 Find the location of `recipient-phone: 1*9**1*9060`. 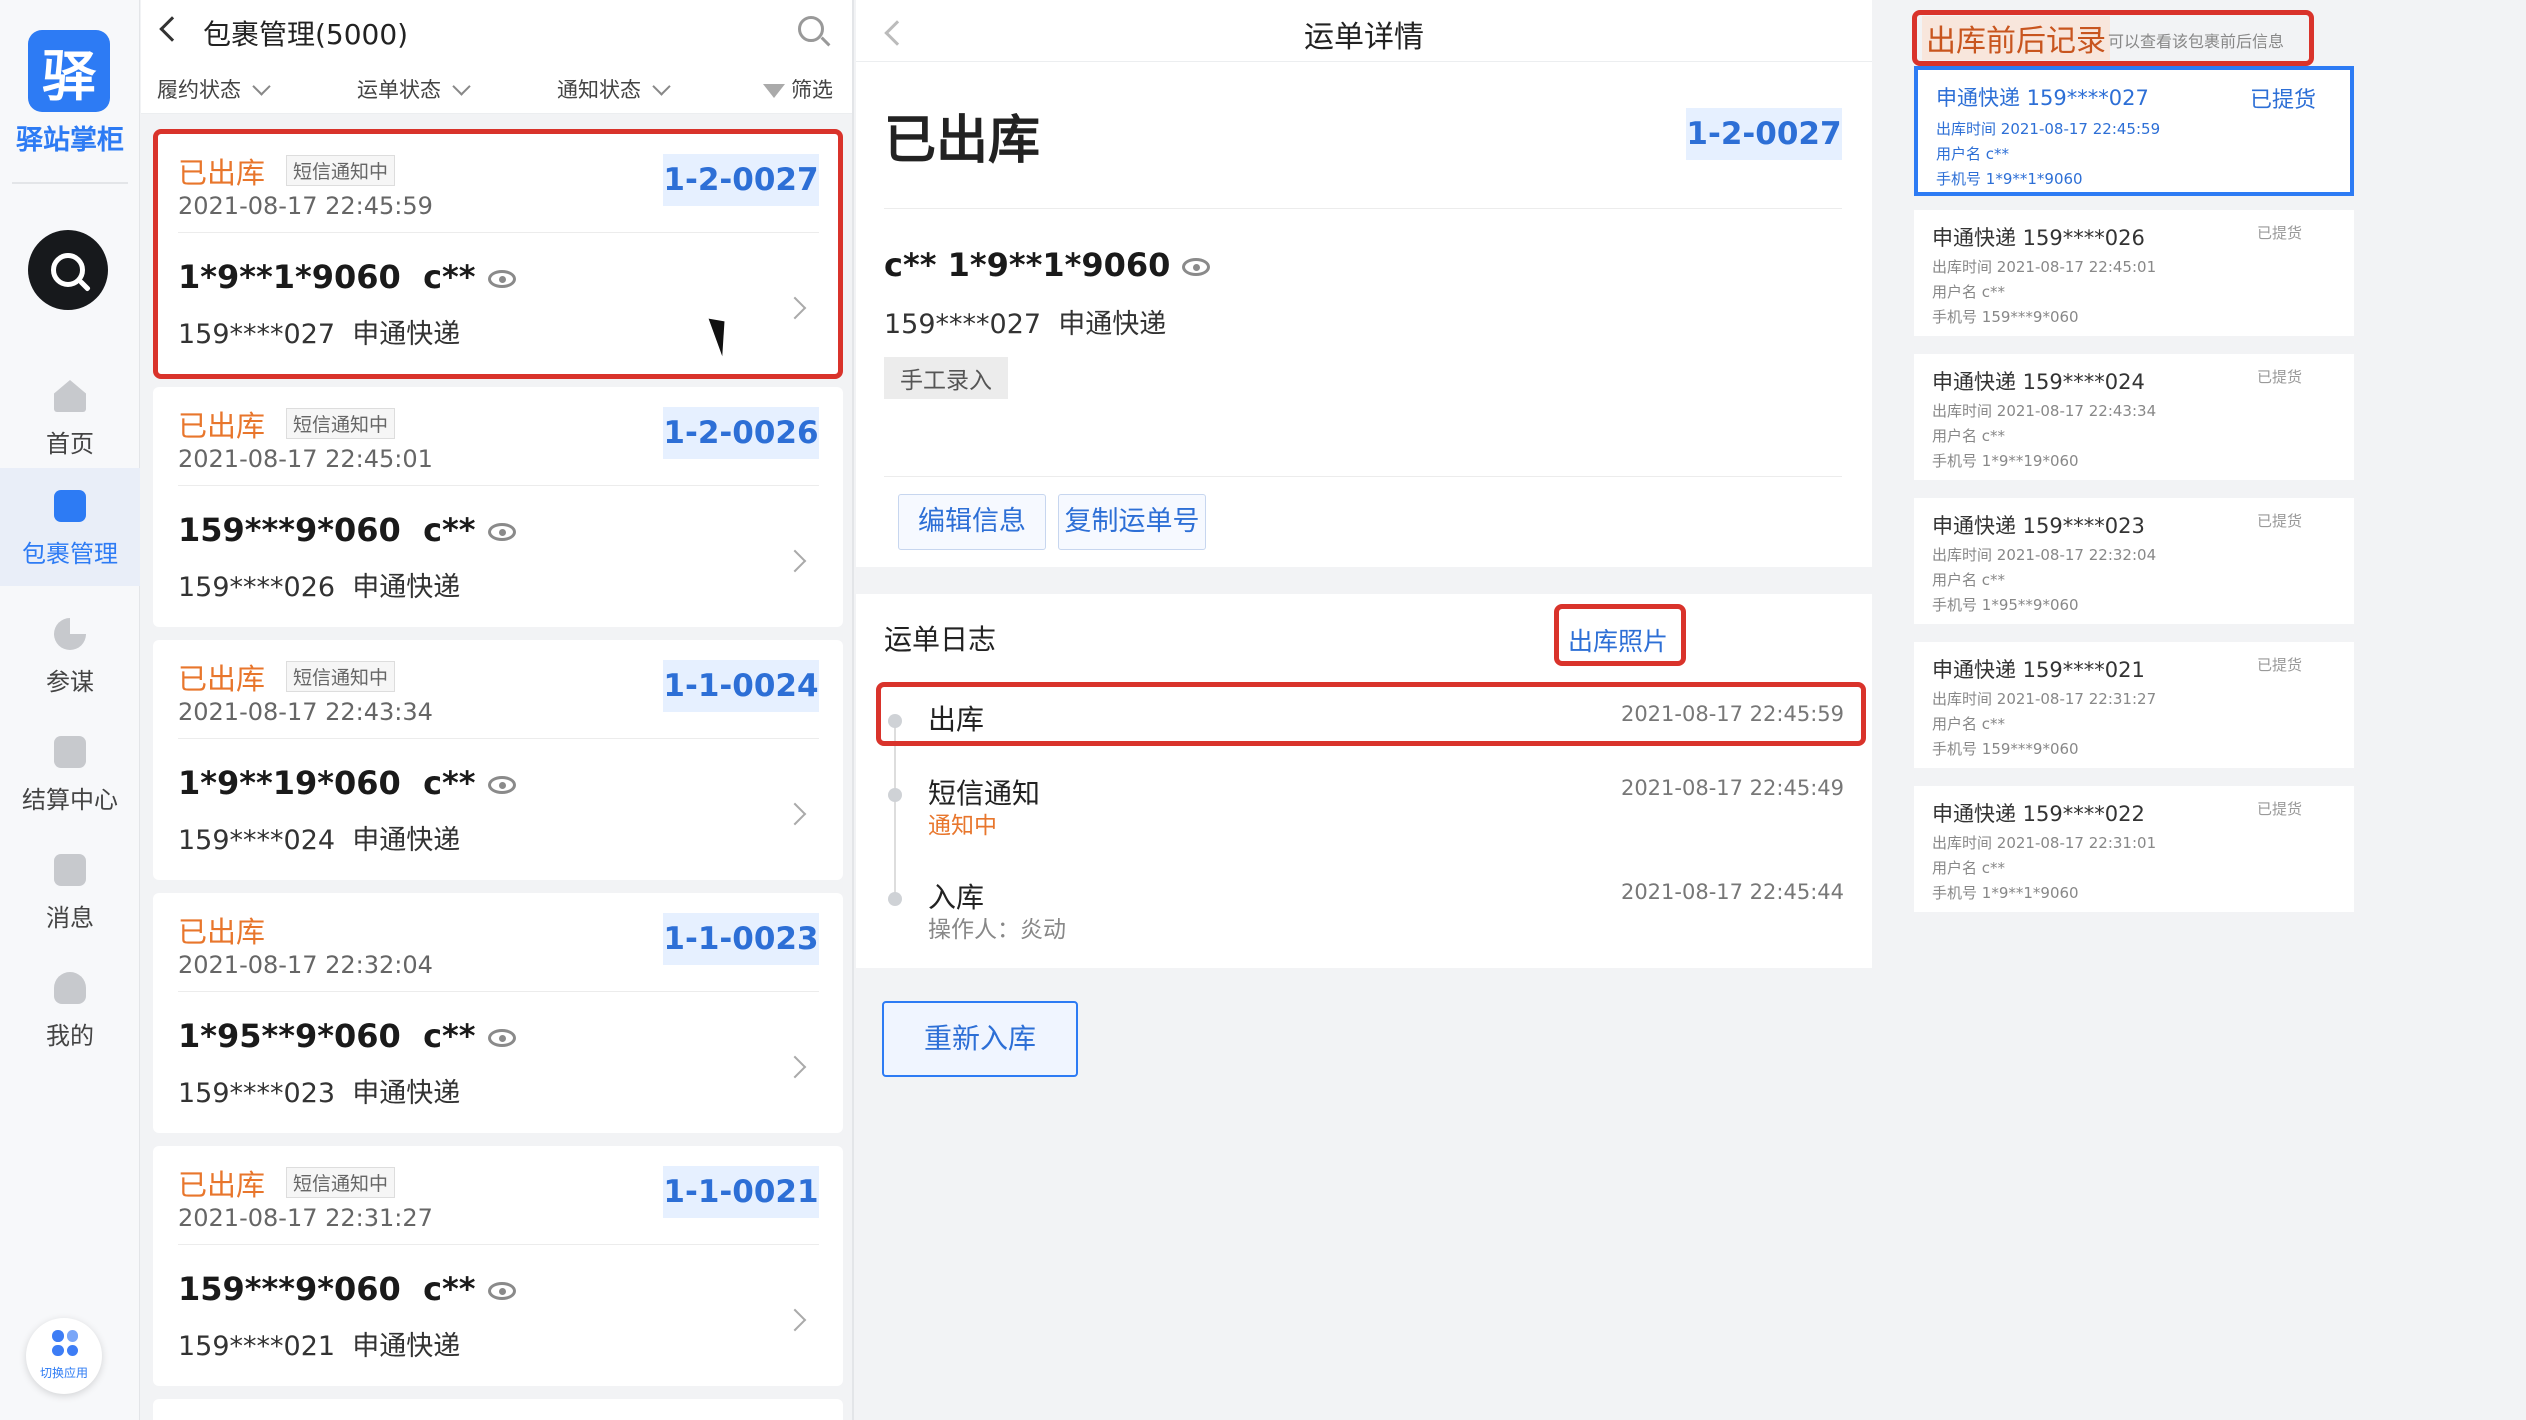

recipient-phone: 1*9**1*9060 is located at coordinates (289, 277).